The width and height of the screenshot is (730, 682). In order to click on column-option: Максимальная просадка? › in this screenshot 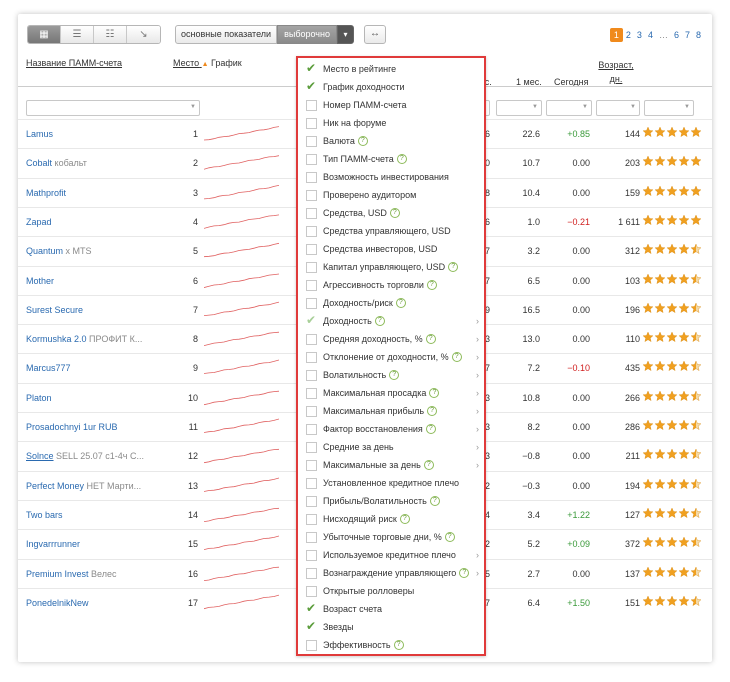, I will do `click(391, 394)`.